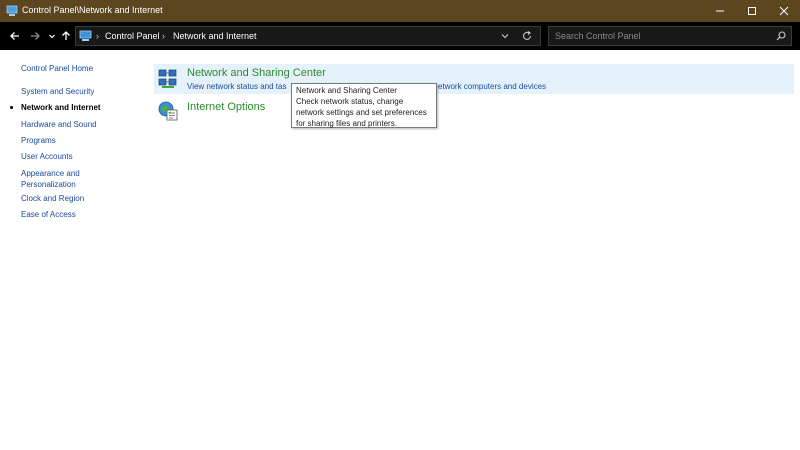  I want to click on window-title: Control Panel\Network and Internet, so click(92, 10).